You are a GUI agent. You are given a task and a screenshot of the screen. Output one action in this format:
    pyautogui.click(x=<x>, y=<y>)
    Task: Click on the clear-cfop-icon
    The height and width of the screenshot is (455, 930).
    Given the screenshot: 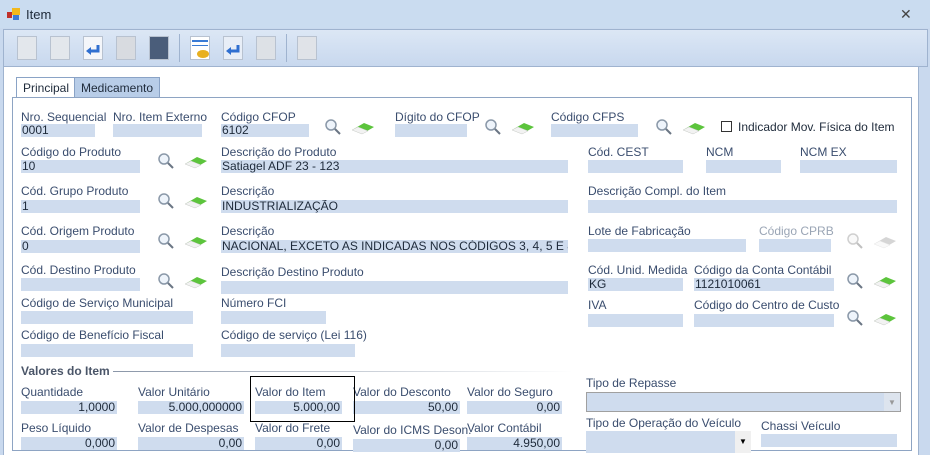 What is the action you would take?
    pyautogui.click(x=363, y=128)
    